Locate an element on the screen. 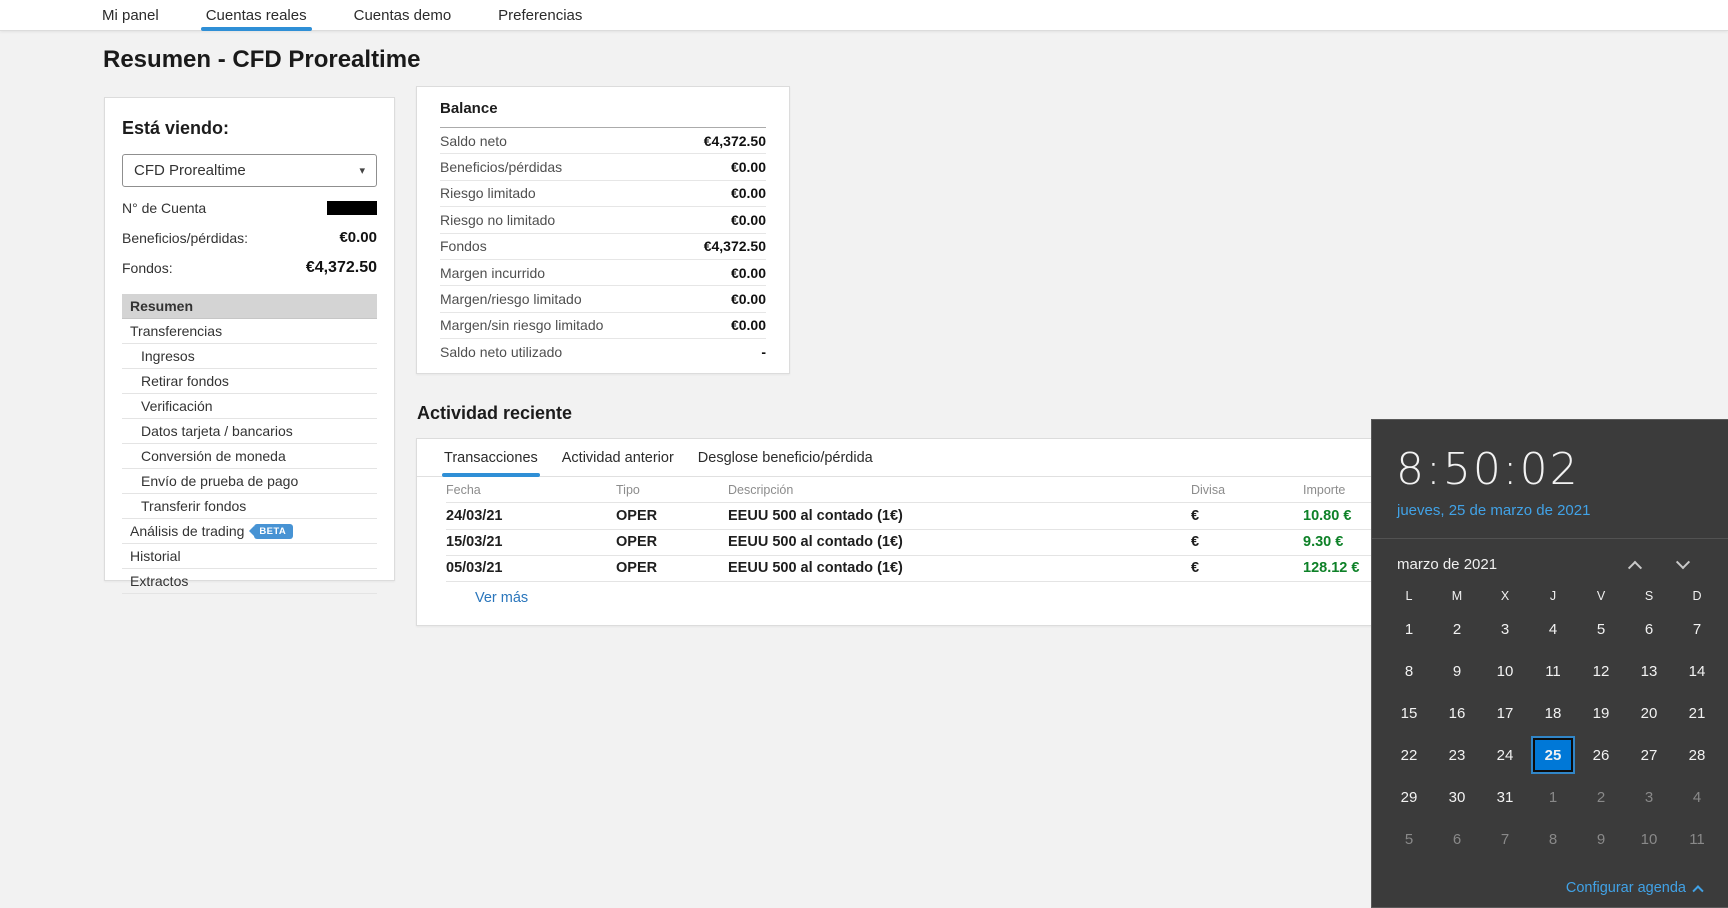 The height and width of the screenshot is (908, 1728). calendar-day-cell: 17 is located at coordinates (1505, 713).